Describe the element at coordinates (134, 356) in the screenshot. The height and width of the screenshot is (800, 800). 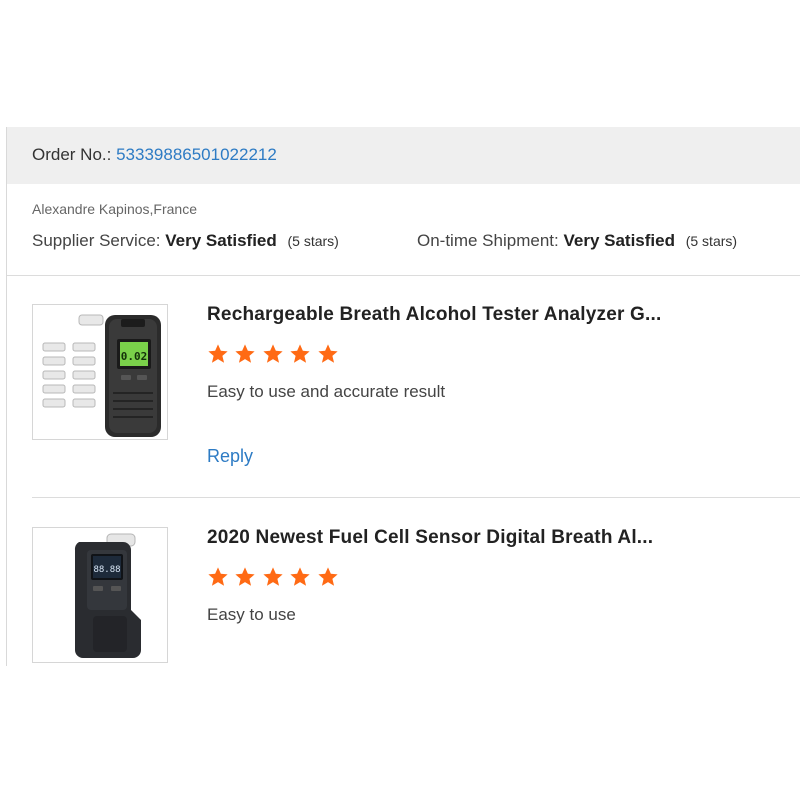
I see `device-display-text: 0.02` at that location.